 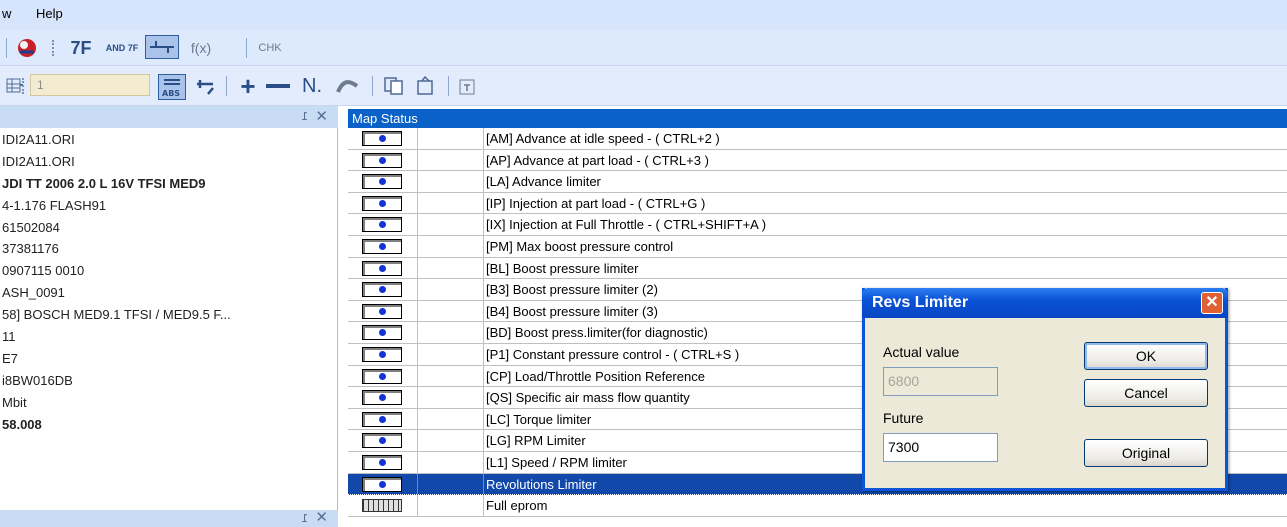 I want to click on map-row-label: Full eprom, so click(x=517, y=506).